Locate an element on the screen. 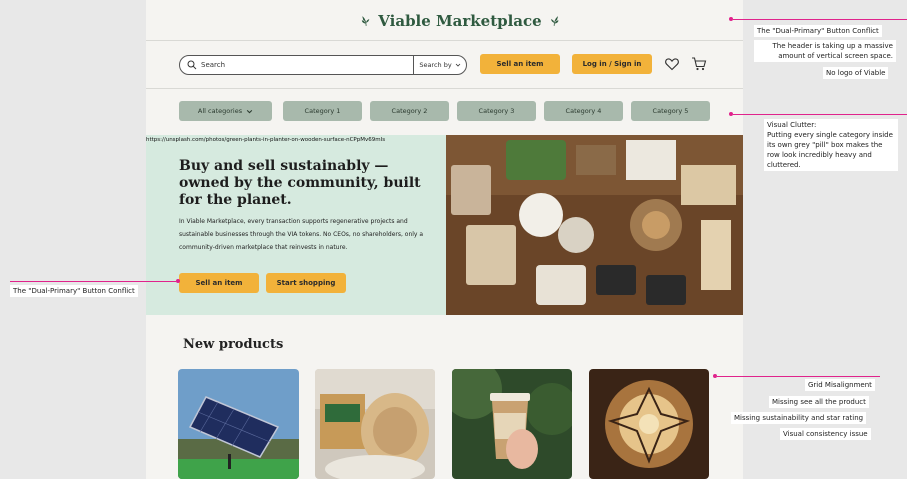  brand-header: Viable Marketplace is located at coordinates (444, 20).